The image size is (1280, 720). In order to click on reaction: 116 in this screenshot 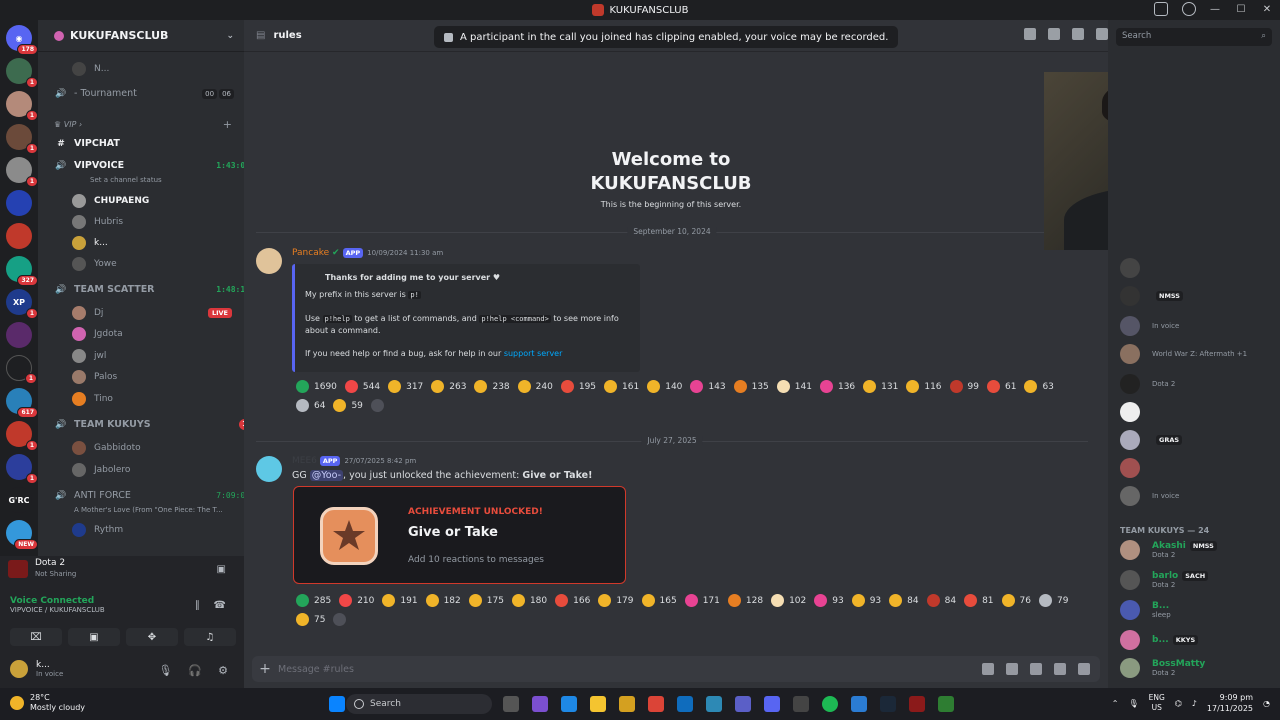, I will do `click(924, 386)`.